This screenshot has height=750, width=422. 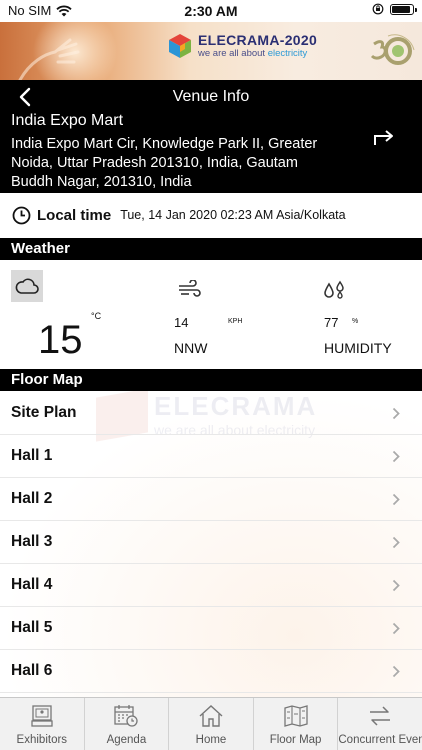 I want to click on exhibitor-booth-icon, so click(x=42, y=716).